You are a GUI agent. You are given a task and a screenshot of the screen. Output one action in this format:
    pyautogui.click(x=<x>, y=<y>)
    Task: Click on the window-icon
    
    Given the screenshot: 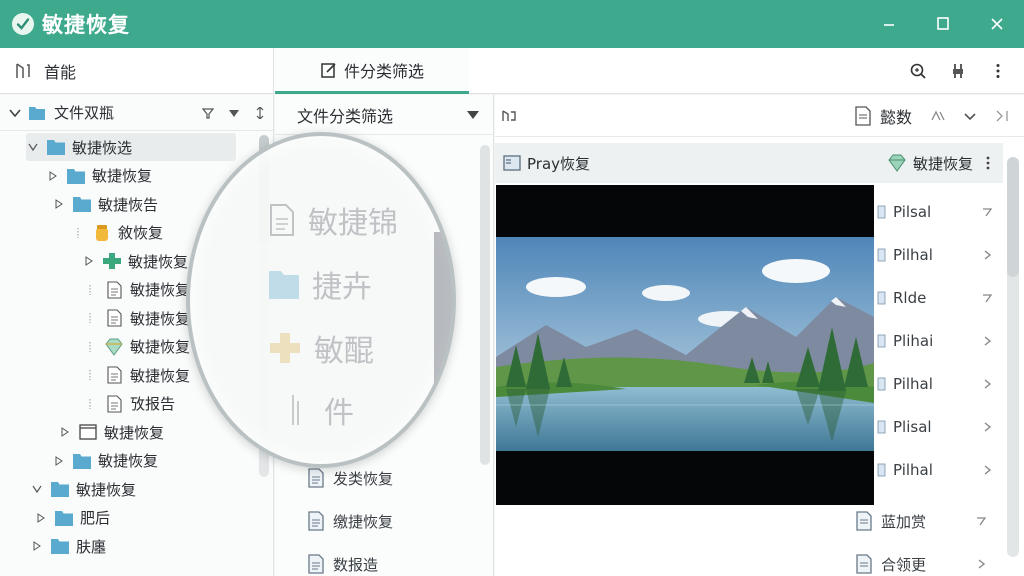 What is the action you would take?
    pyautogui.click(x=88, y=432)
    